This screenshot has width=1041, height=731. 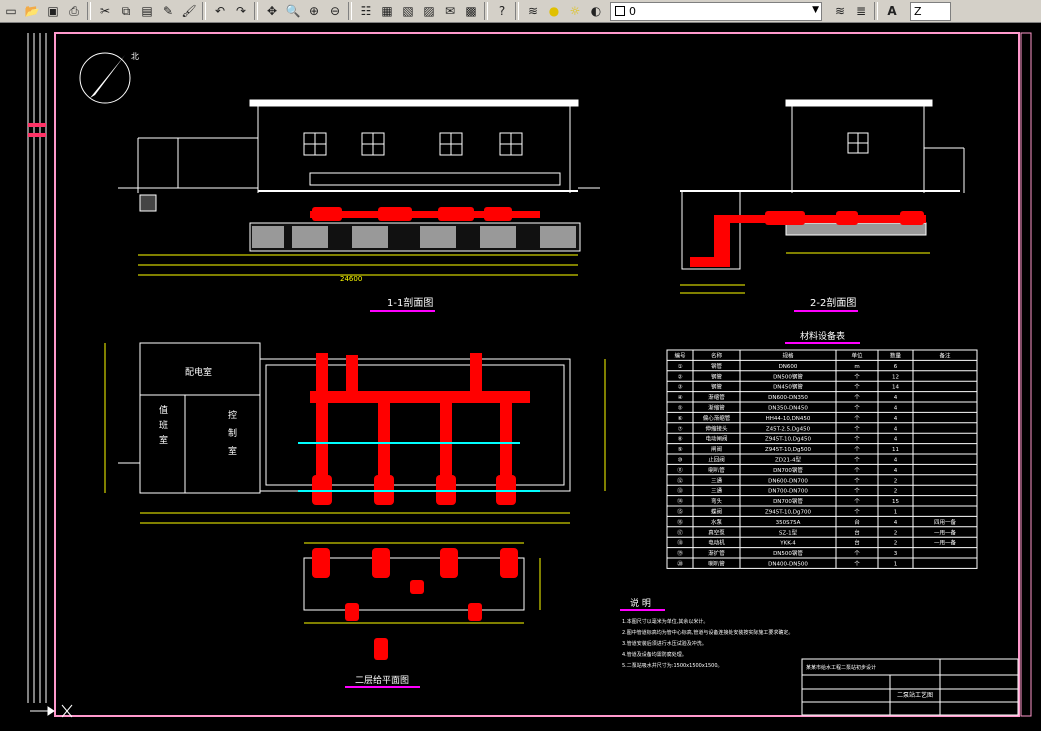 What do you see at coordinates (822, 336) in the screenshot?
I see `materials-title: 材料设备表` at bounding box center [822, 336].